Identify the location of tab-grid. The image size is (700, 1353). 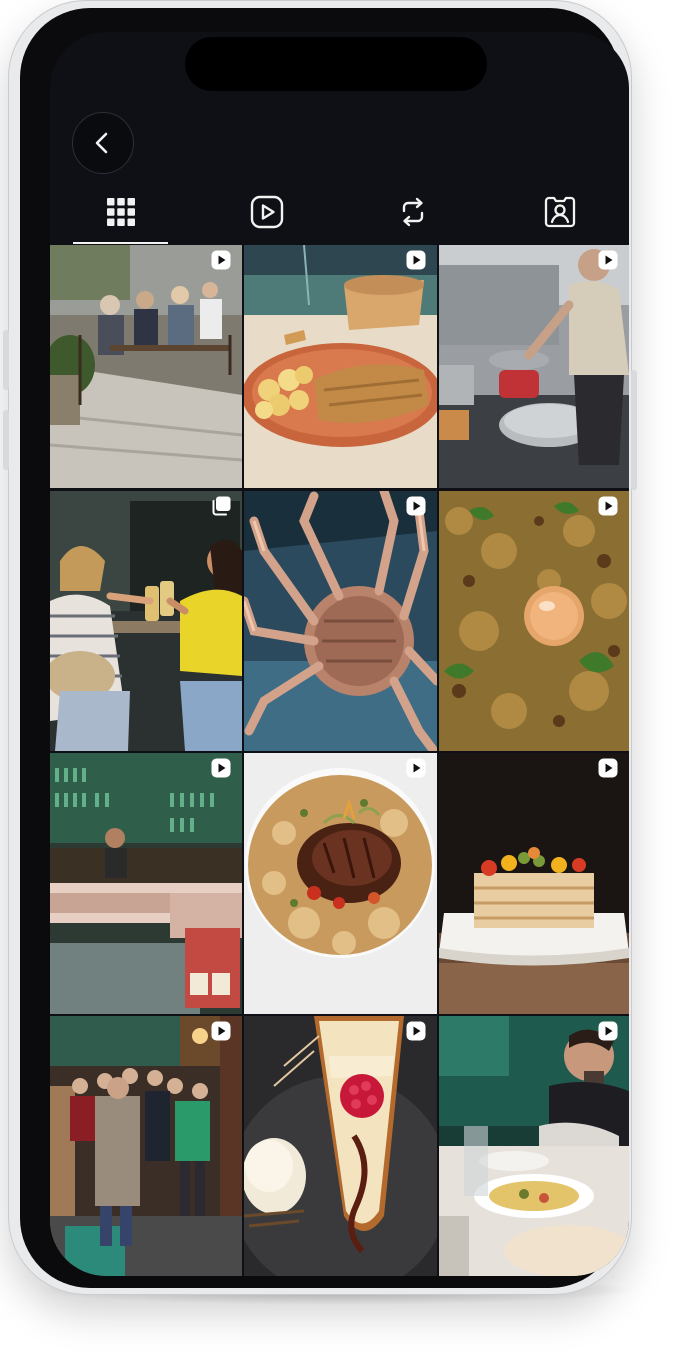
(120, 212).